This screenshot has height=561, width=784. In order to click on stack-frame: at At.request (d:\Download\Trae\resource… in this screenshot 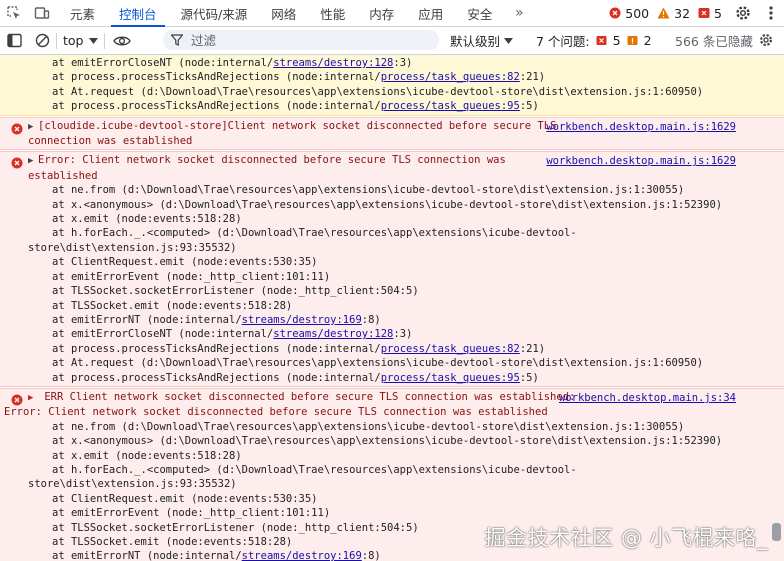, I will do `click(378, 363)`.